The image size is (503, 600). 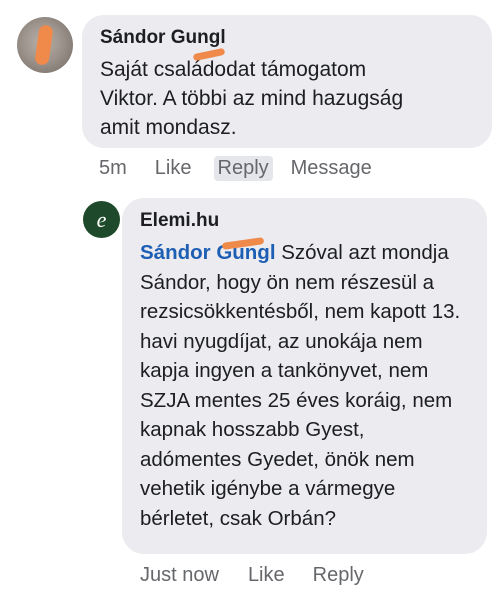 I want to click on message-button: Message, so click(x=331, y=168).